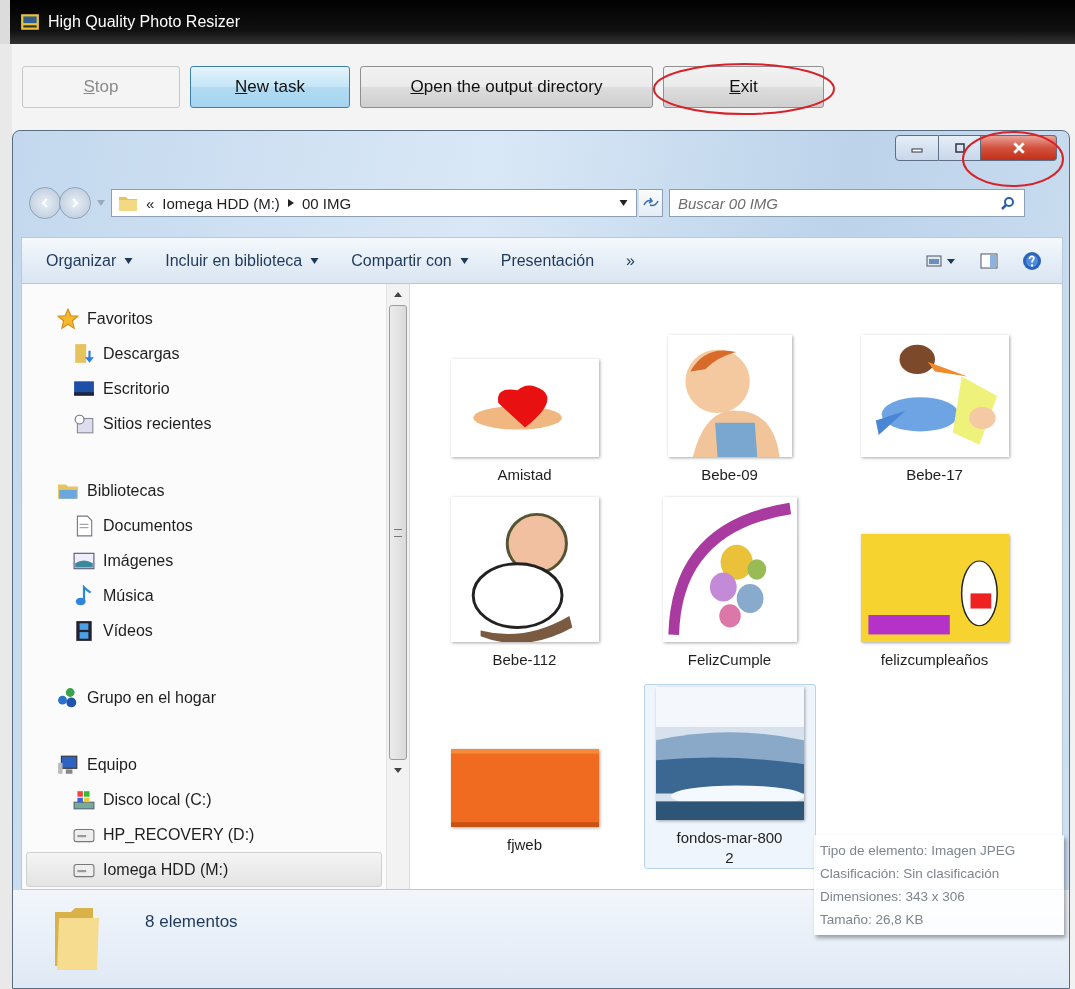 This screenshot has width=1075, height=989. What do you see at coordinates (204, 423) in the screenshot?
I see `nav-item: Sitios recientes` at bounding box center [204, 423].